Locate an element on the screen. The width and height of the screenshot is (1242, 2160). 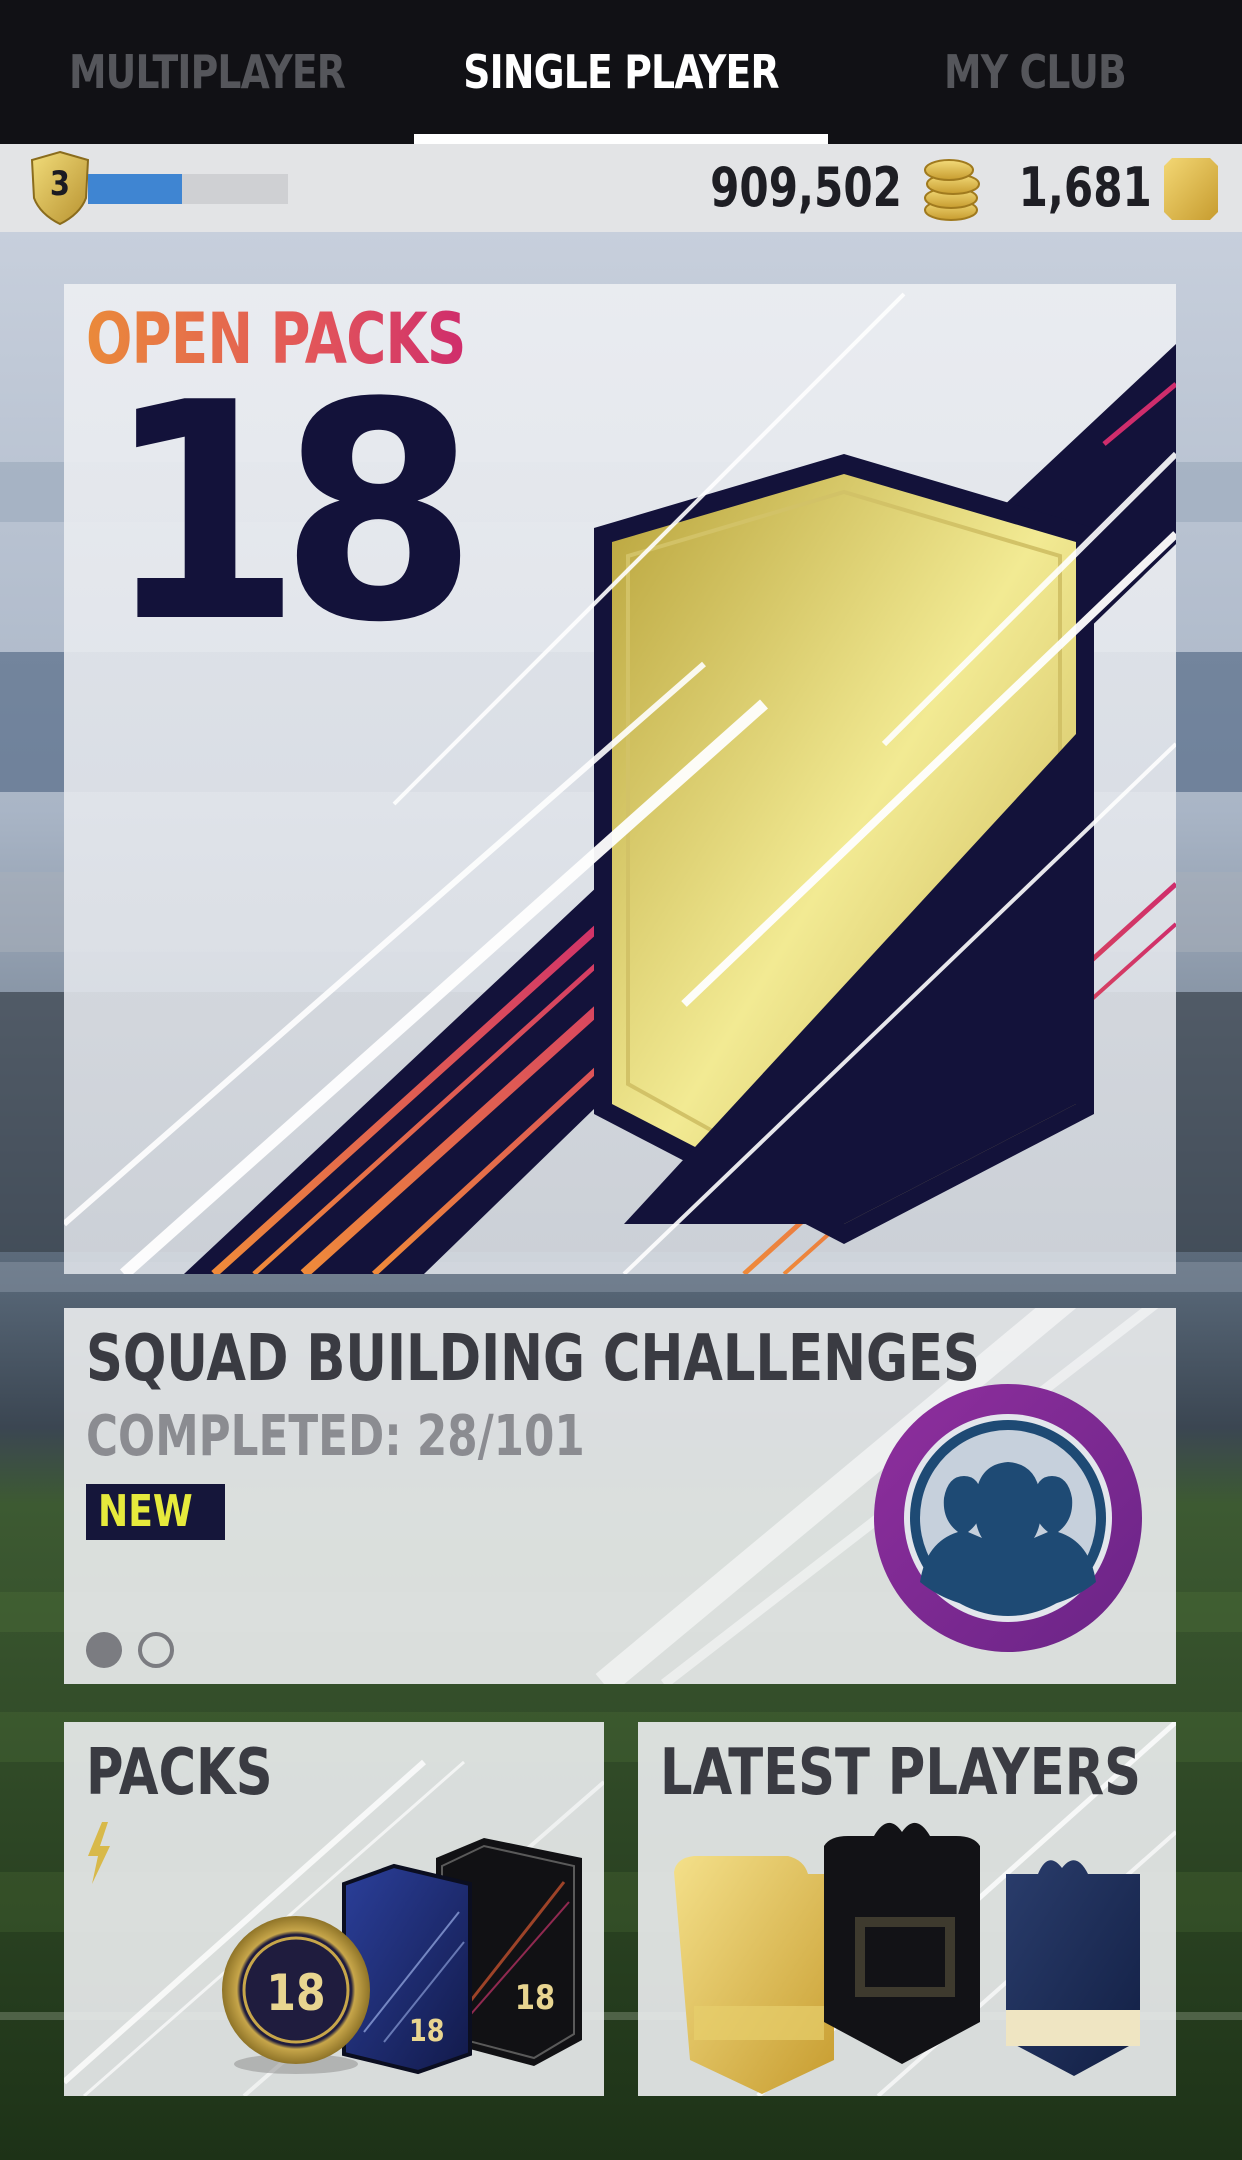
new-badge: NEW is located at coordinates (156, 1512).